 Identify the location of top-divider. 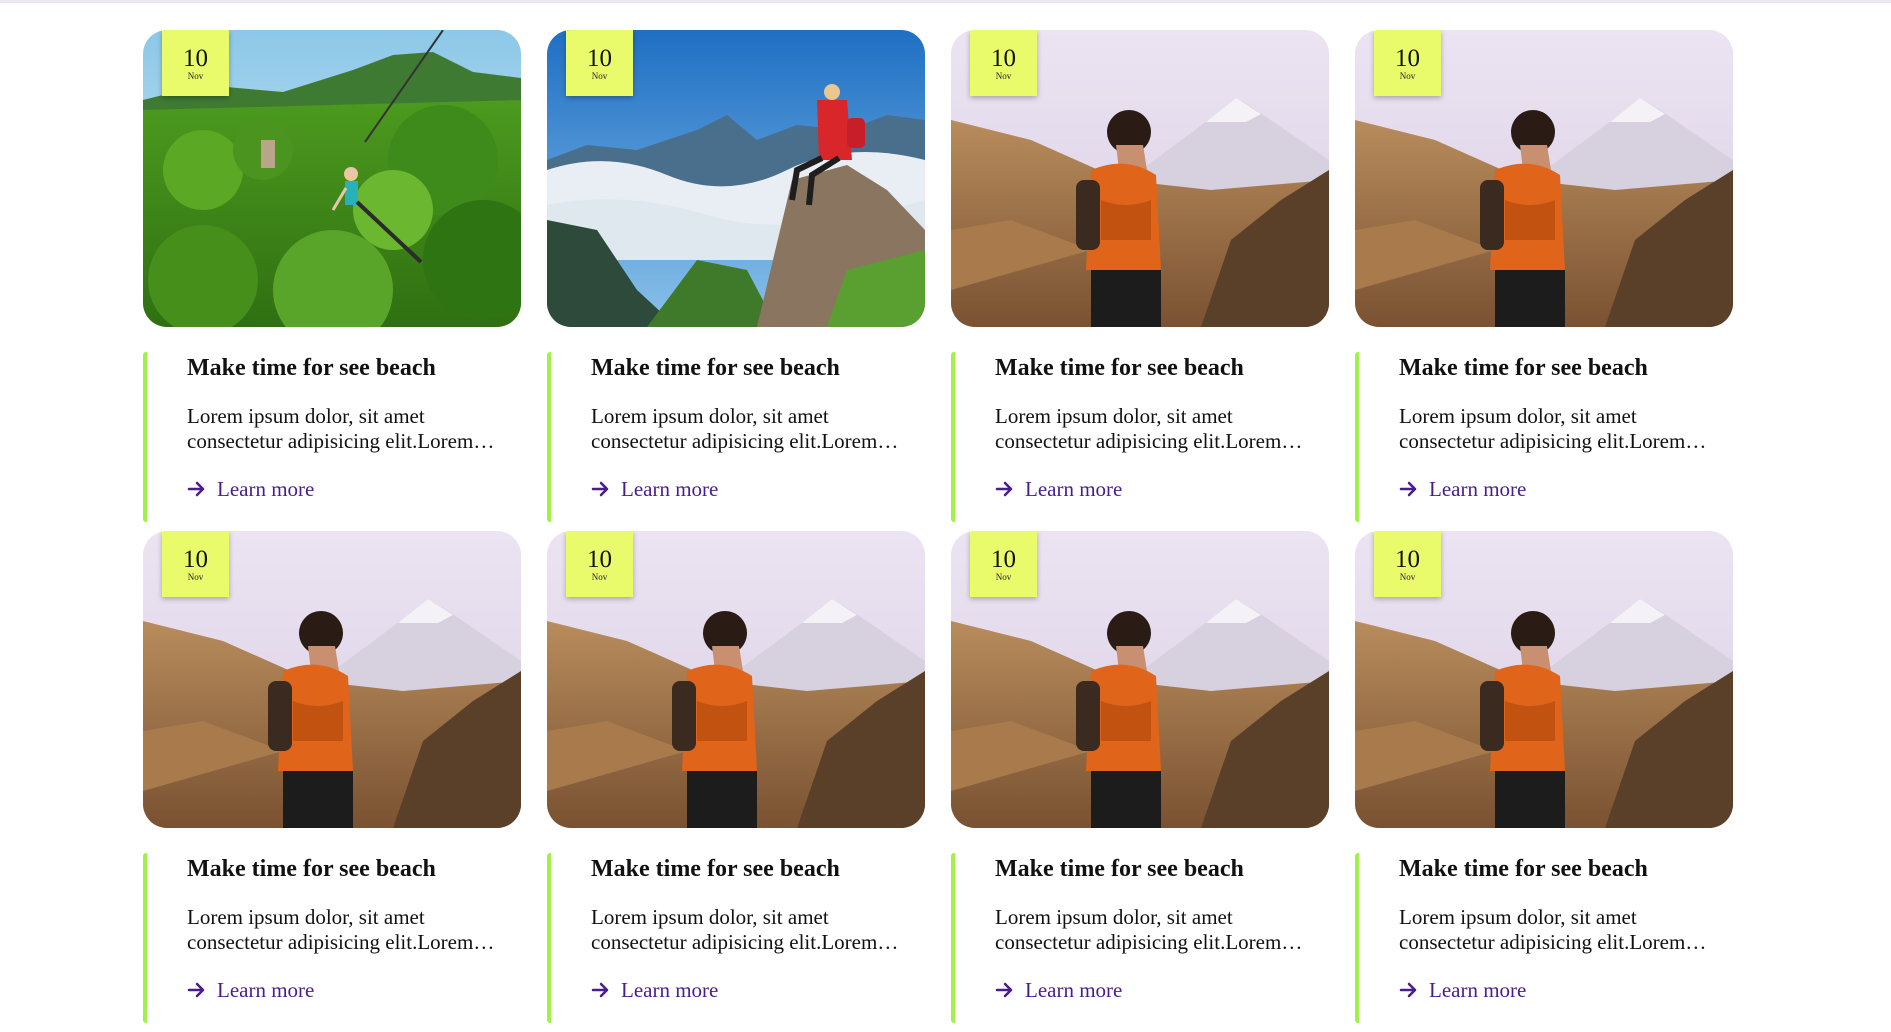
(945, 1).